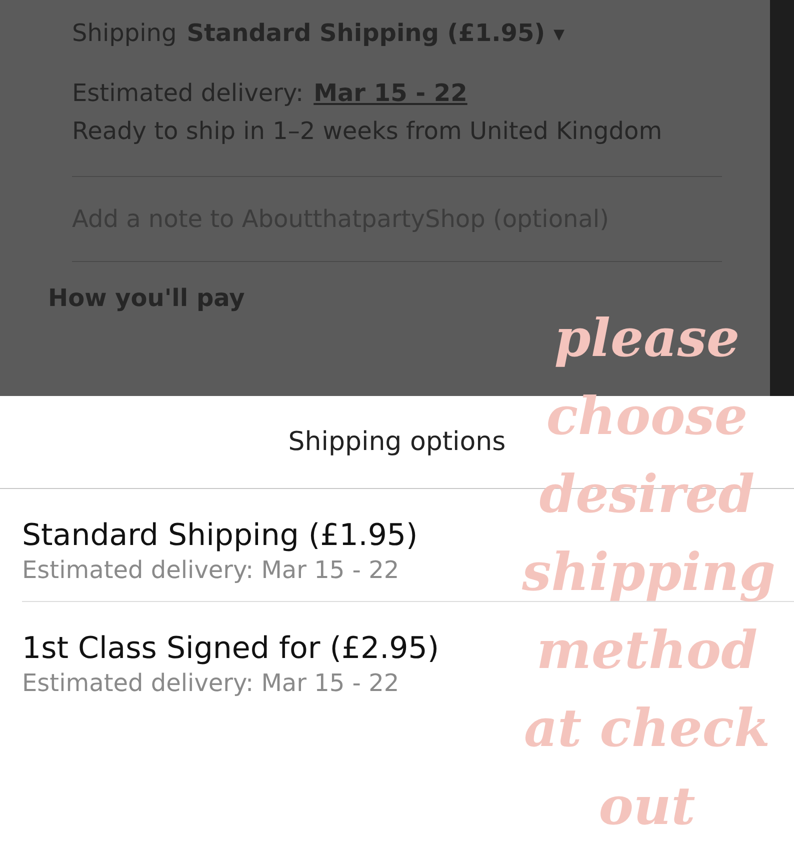 This screenshot has height=862, width=794. I want to click on sheet-title: Shipping options, so click(397, 442).